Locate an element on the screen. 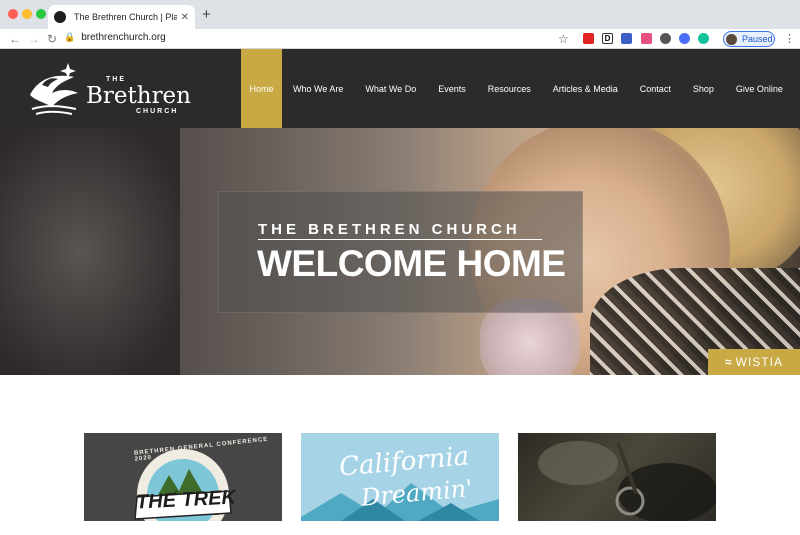 The width and height of the screenshot is (800, 535). browser-tab: The Brethren Church | Planting C ✕ is located at coordinates (121, 17).